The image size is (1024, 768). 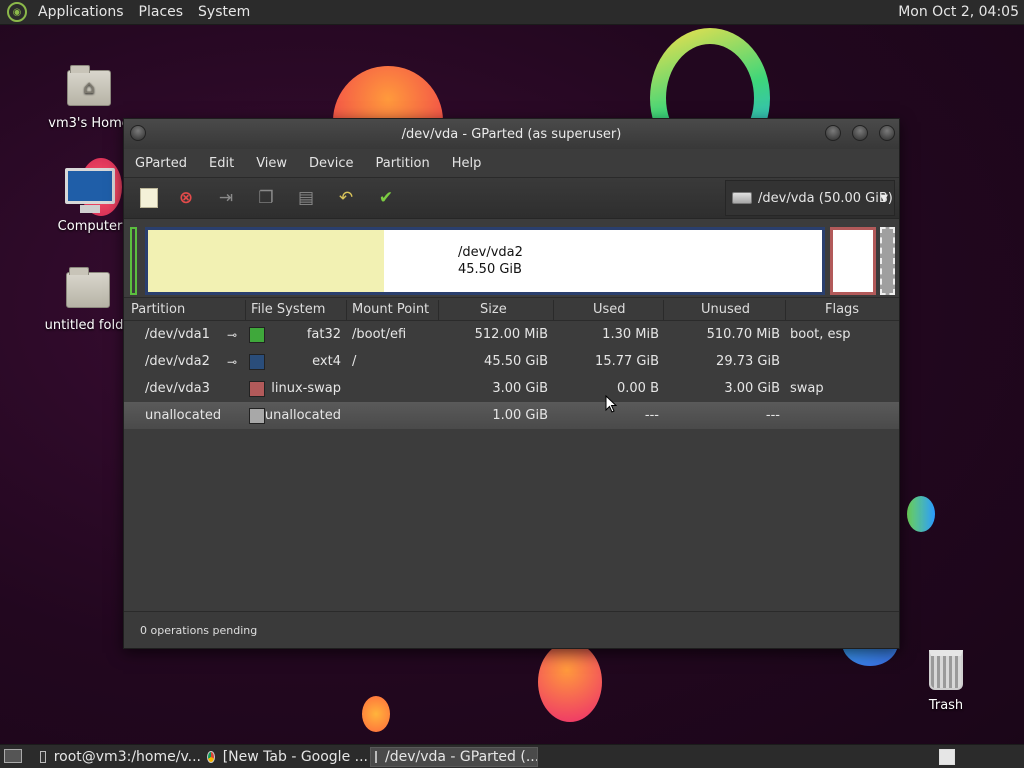 What do you see at coordinates (947, 757) in the screenshot?
I see `workspace-switcher` at bounding box center [947, 757].